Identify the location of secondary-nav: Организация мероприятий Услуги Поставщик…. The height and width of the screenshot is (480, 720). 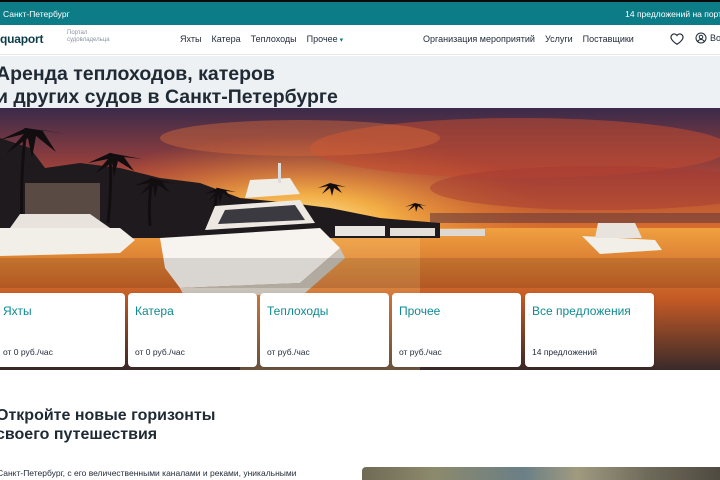
(528, 39).